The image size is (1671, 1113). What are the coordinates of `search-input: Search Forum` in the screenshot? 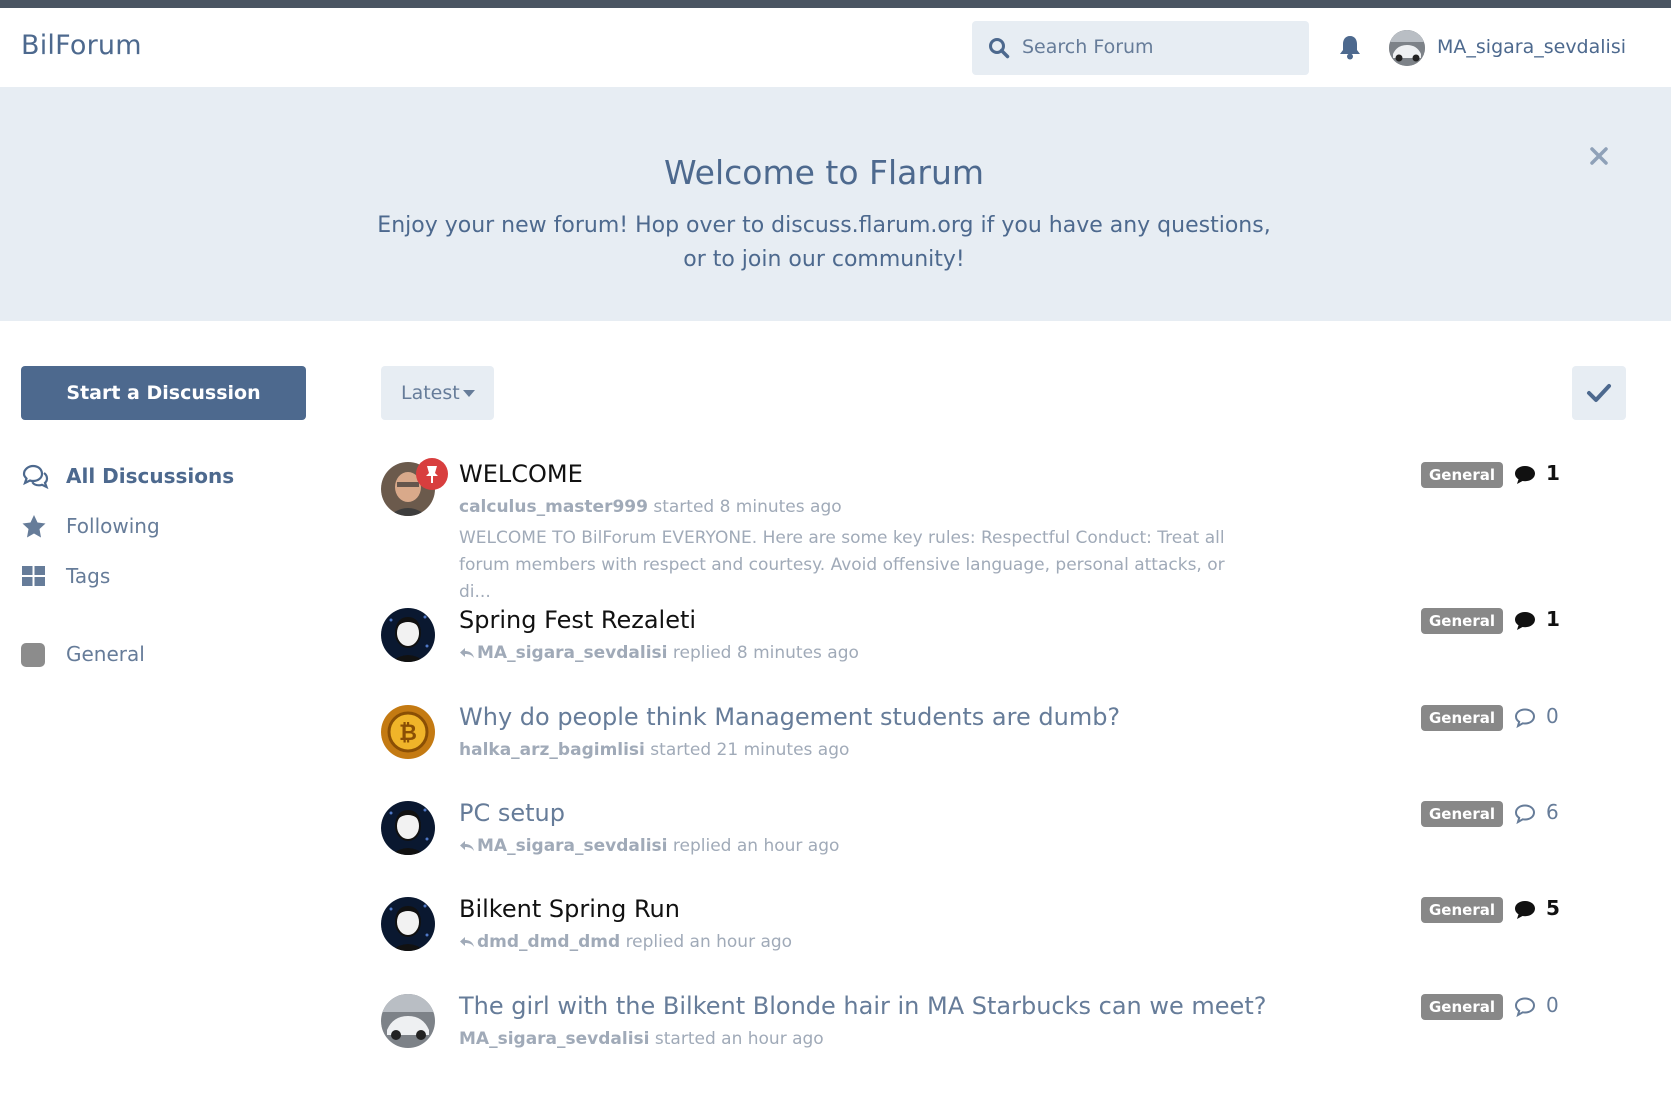 It's located at (1140, 48).